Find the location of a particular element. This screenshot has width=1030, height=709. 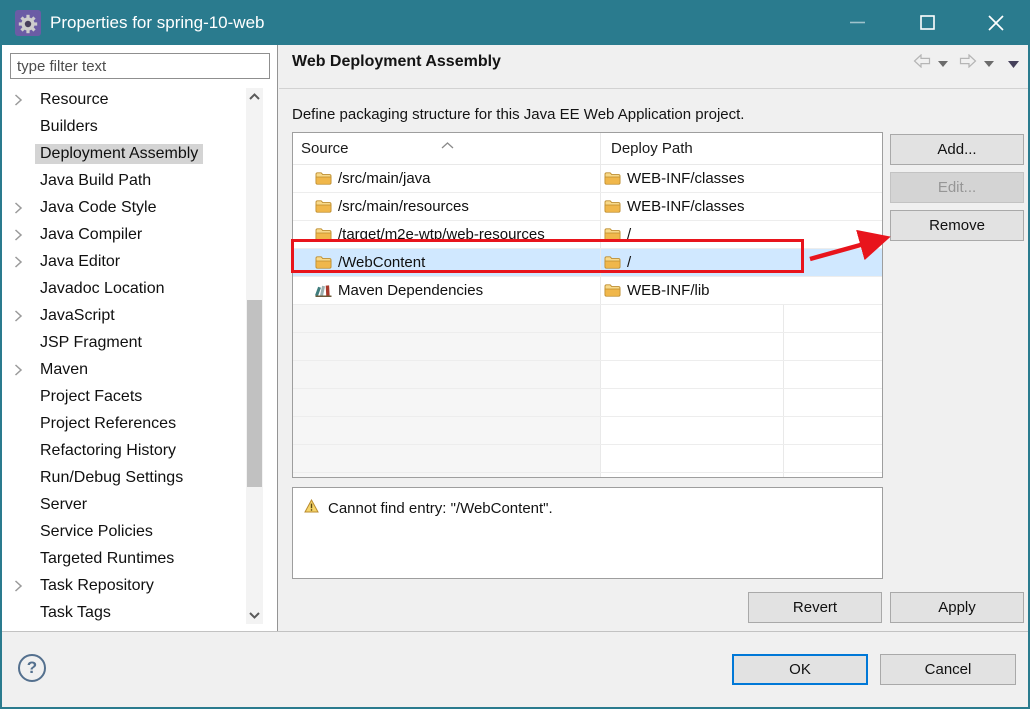

sidebar-item-resource: Resource is located at coordinates (124, 99).